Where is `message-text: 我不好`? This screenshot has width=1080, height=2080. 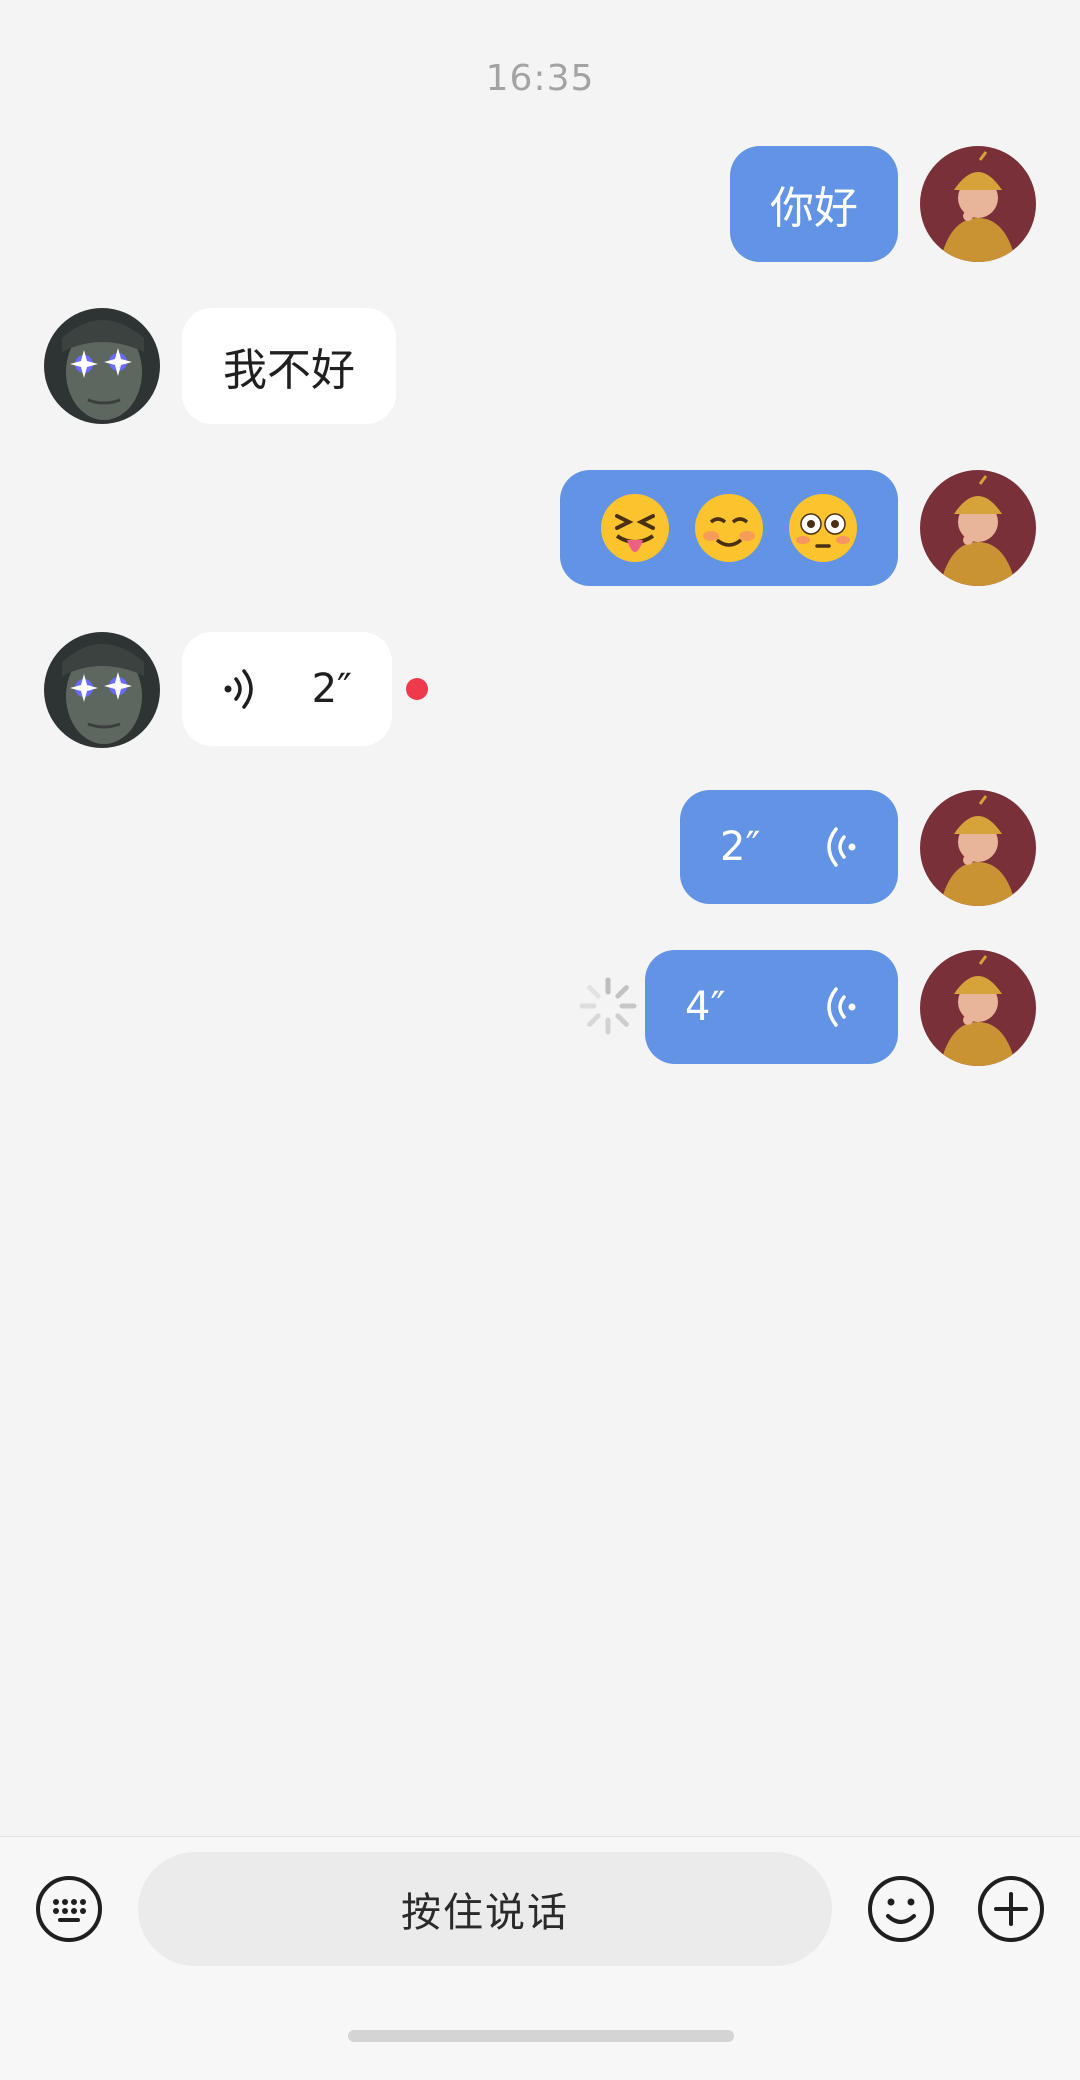 message-text: 我不好 is located at coordinates (289, 370).